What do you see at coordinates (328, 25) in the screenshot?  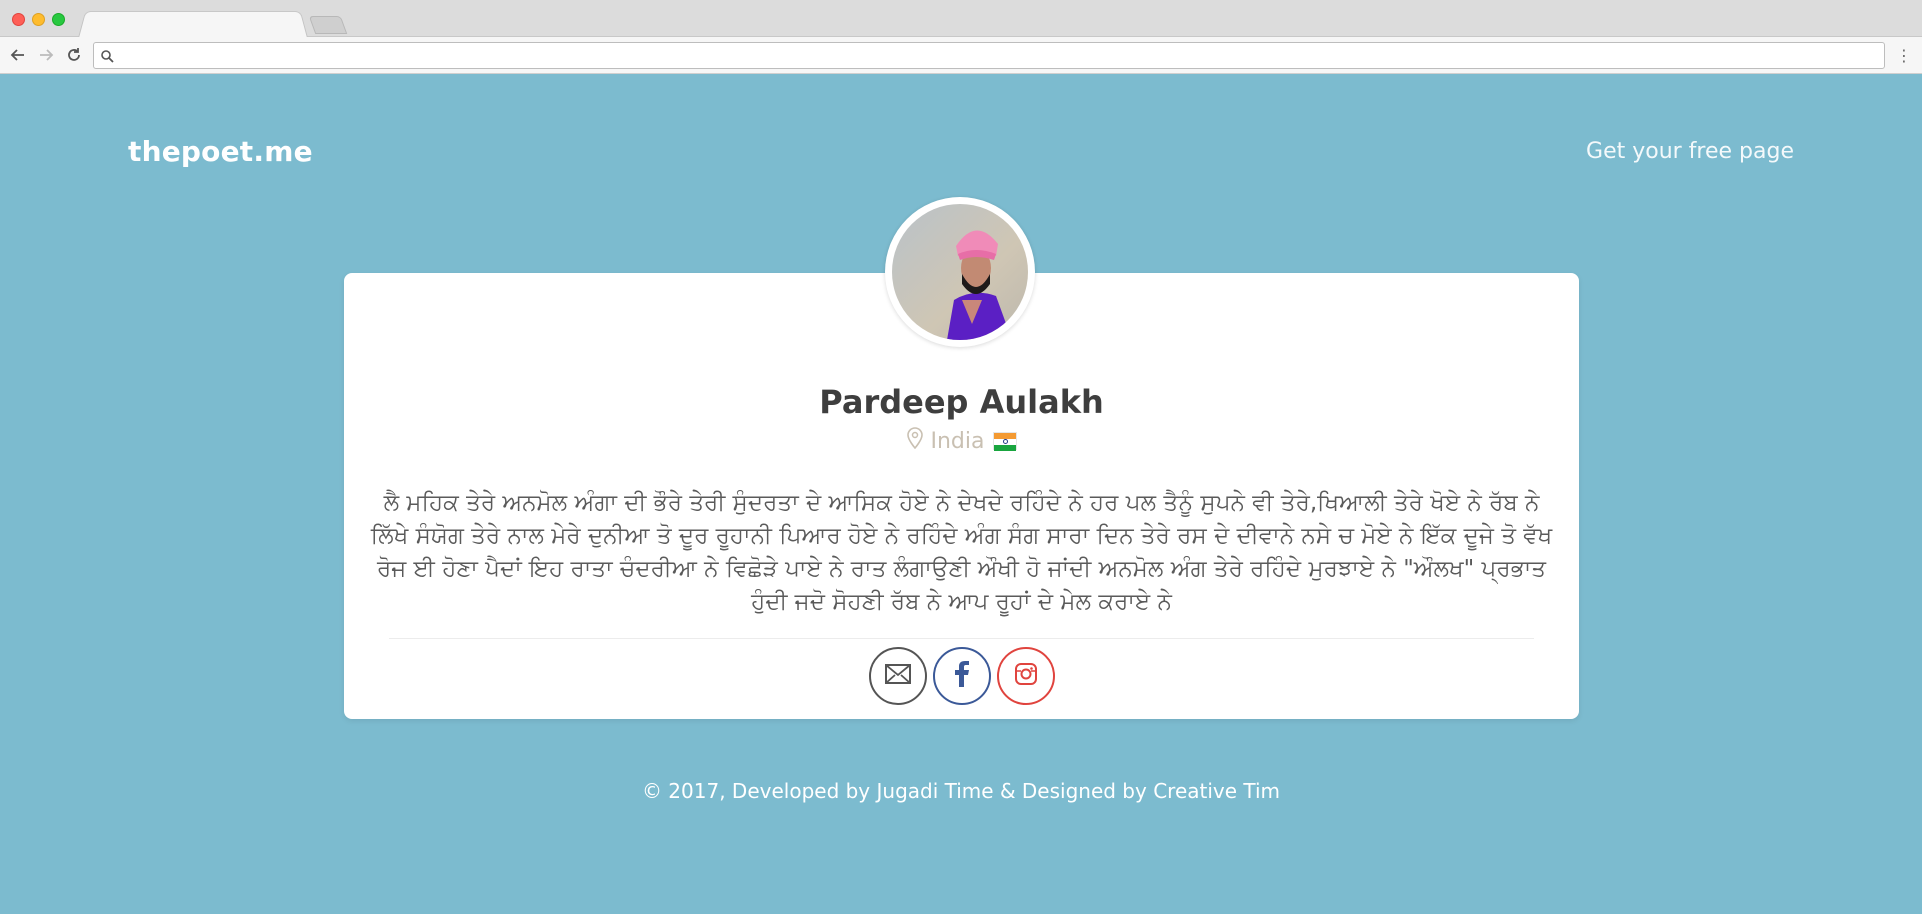 I see `new-tab-button` at bounding box center [328, 25].